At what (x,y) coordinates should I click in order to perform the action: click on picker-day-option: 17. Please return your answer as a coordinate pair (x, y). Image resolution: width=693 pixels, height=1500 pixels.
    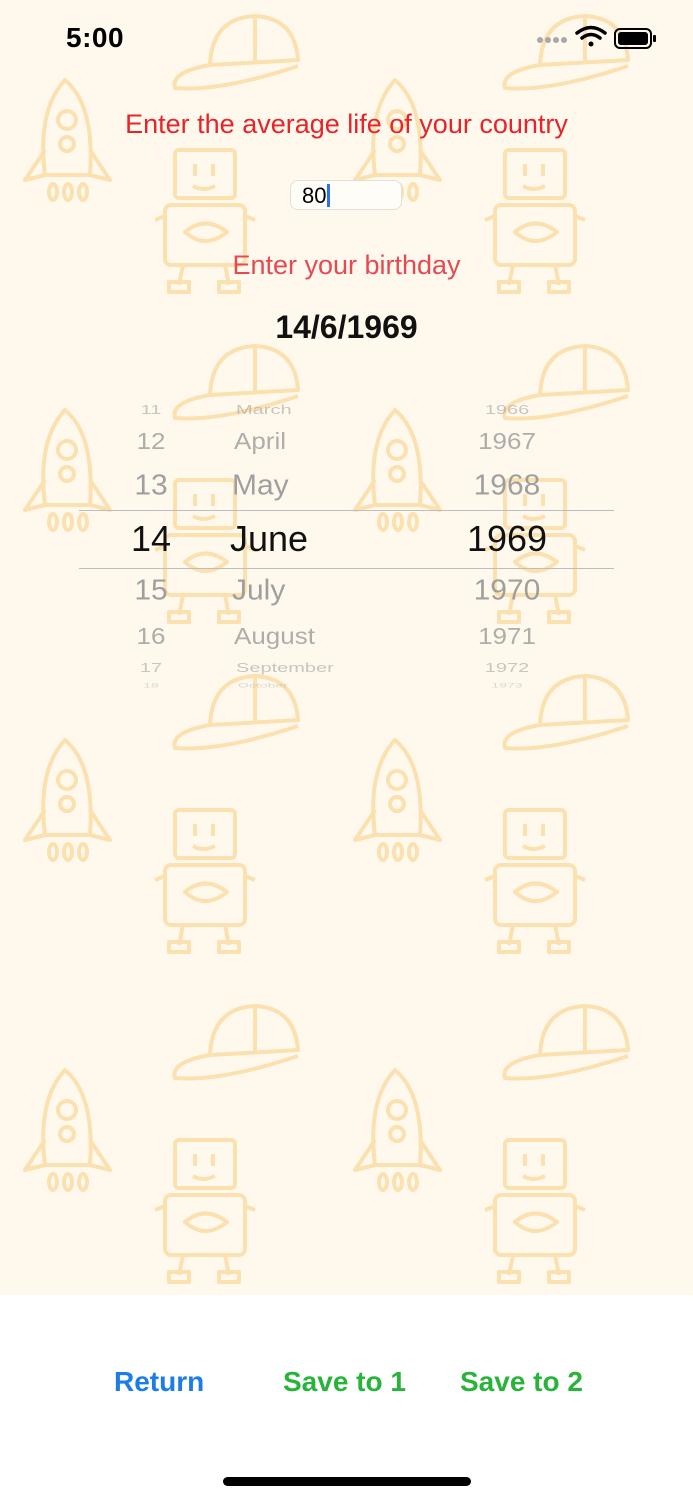
    Looking at the image, I should click on (151, 668).